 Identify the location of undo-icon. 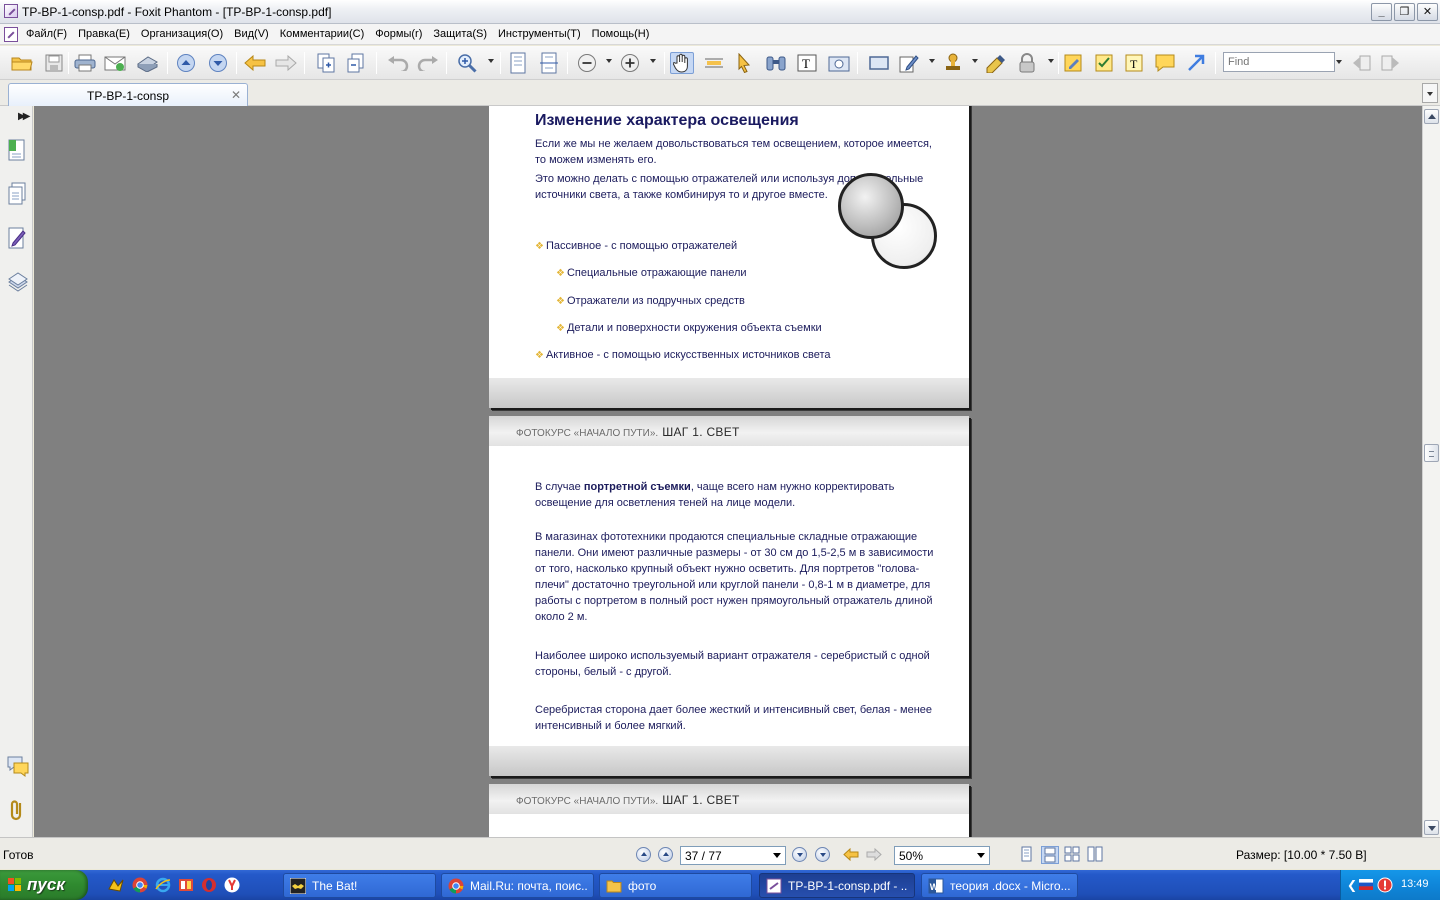
(398, 63).